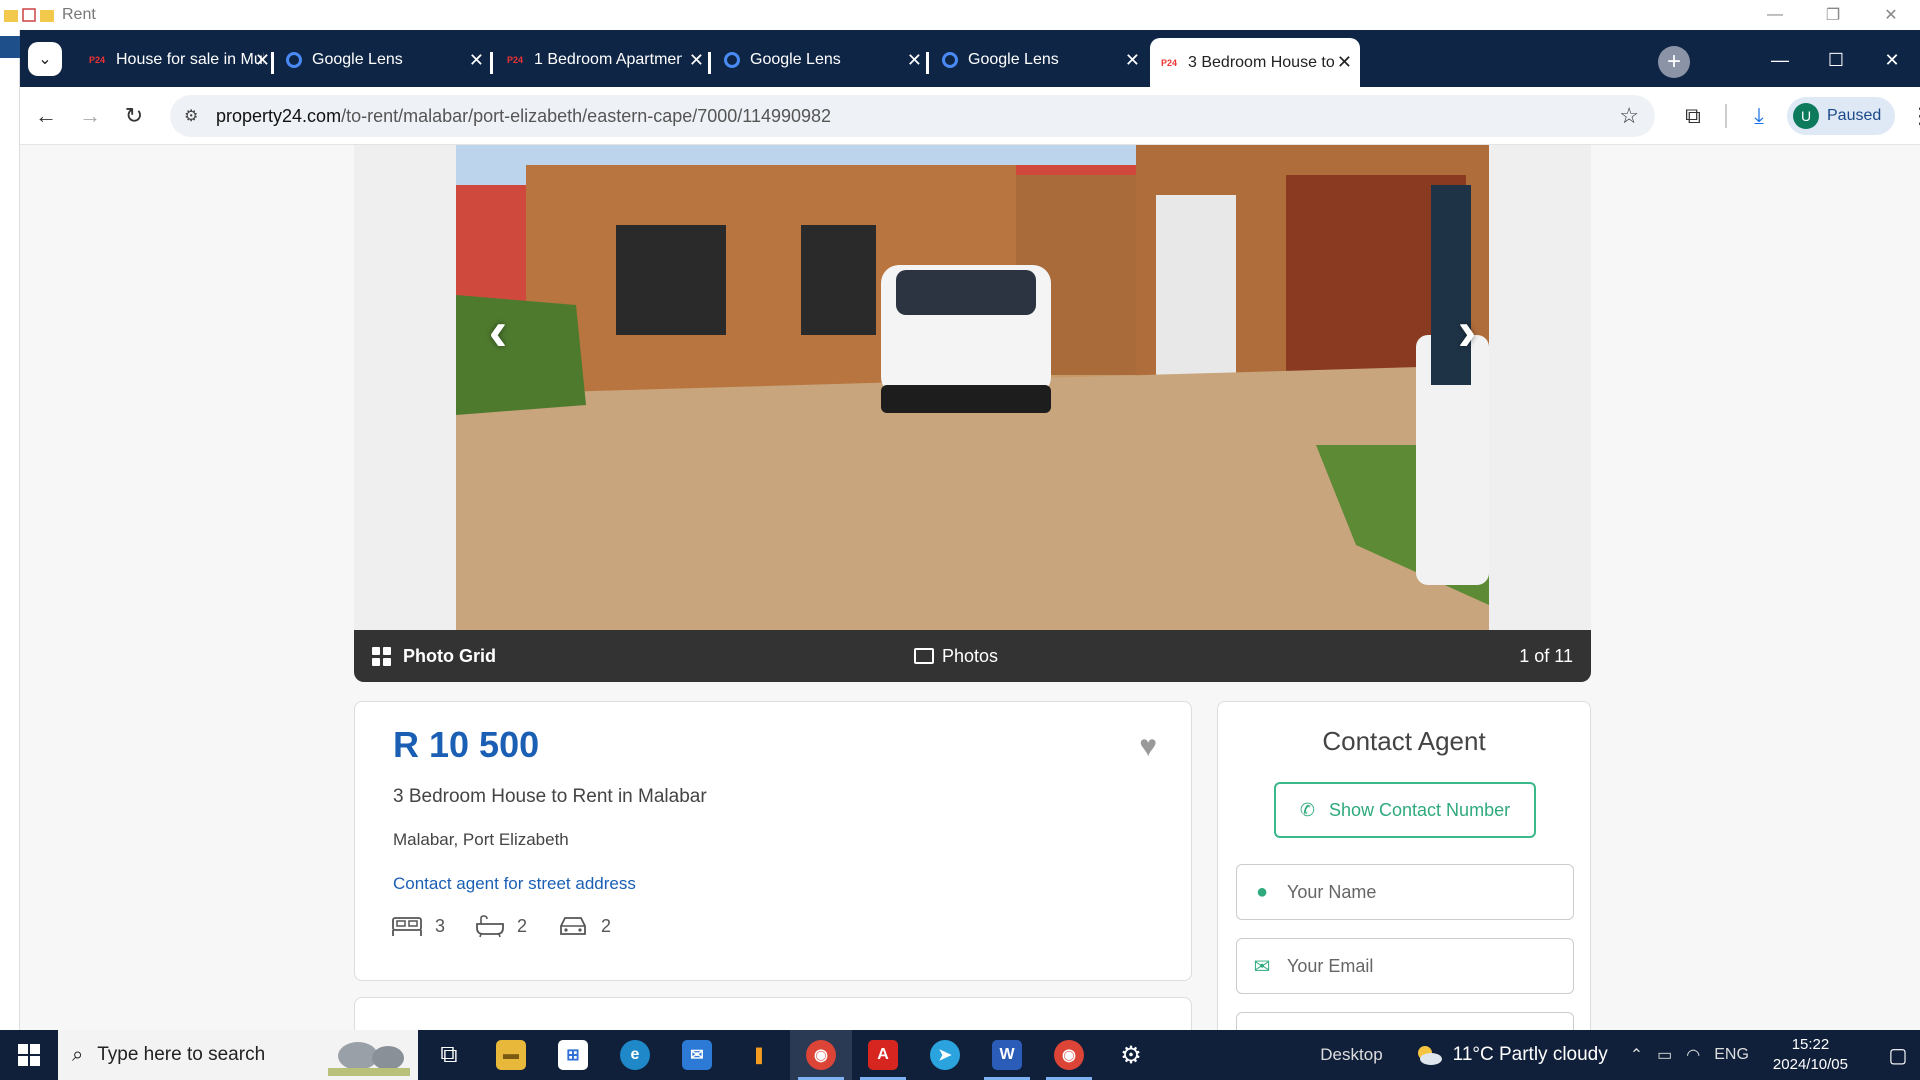  Describe the element at coordinates (635, 1055) in the screenshot. I see `edge-icon: e` at that location.